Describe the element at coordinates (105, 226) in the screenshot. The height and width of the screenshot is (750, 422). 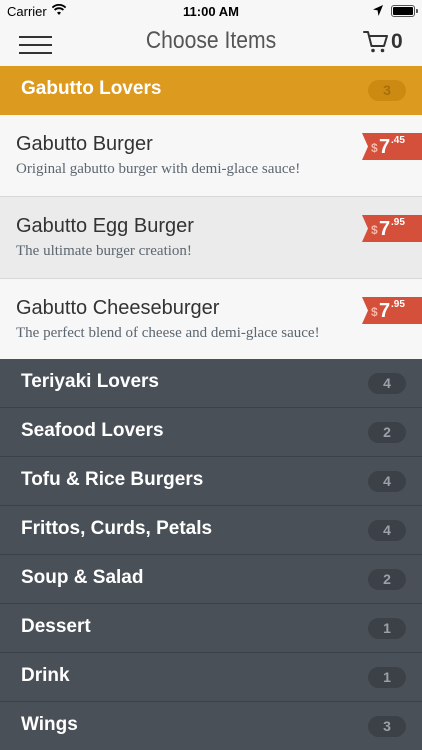
I see `item-name: Gabutto Egg Burger` at that location.